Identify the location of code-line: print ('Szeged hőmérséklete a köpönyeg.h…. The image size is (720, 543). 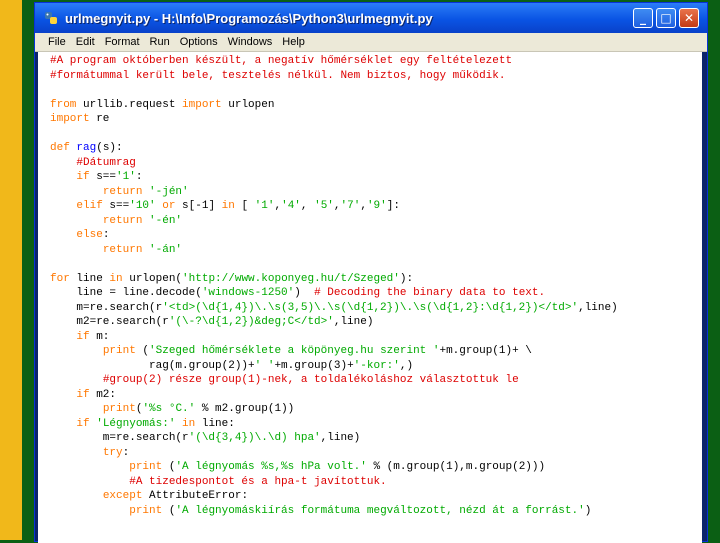
(334, 351).